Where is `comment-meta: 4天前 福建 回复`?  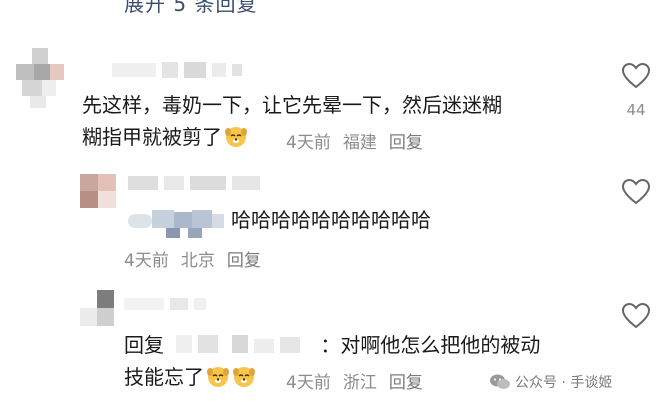 comment-meta: 4天前 福建 回复 is located at coordinates (360, 140).